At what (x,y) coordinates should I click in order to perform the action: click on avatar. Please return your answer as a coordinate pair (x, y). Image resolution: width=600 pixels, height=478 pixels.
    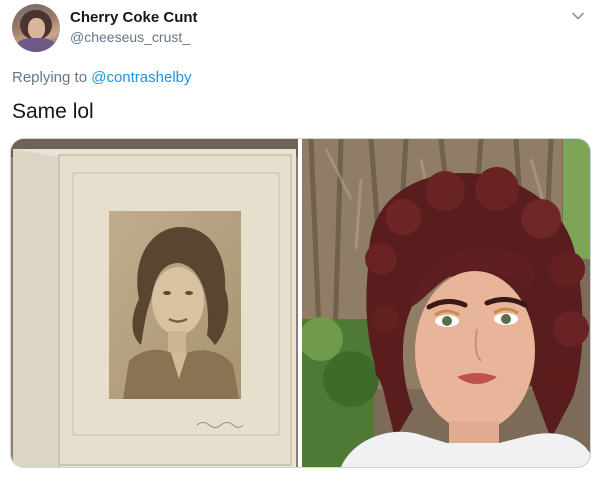
    Looking at the image, I should click on (36, 28).